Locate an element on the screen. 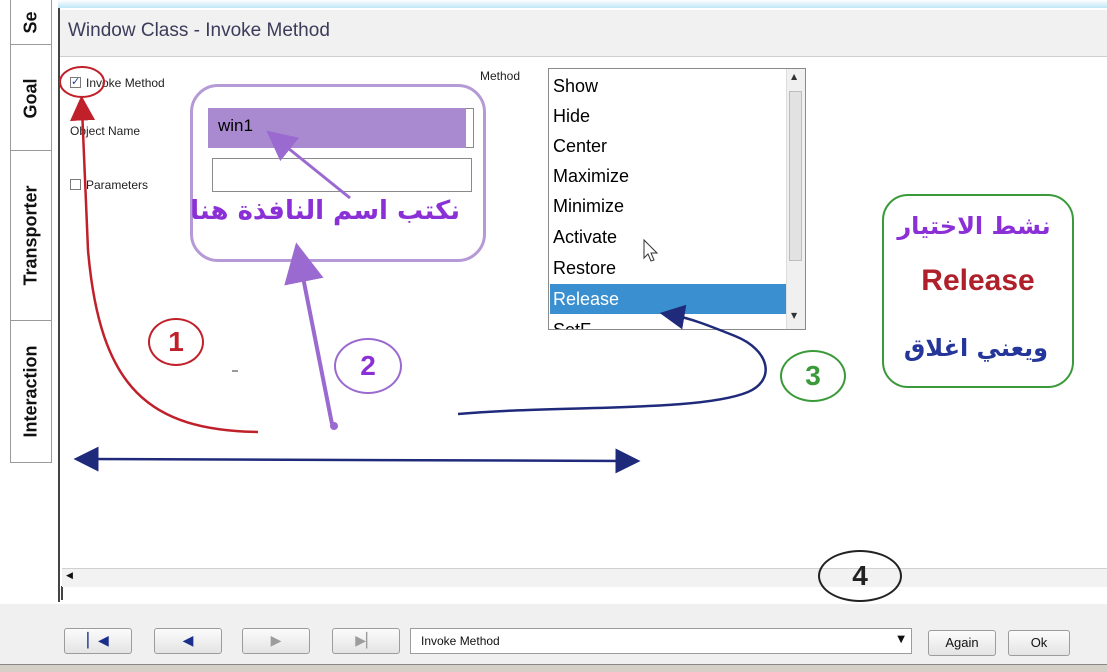 The height and width of the screenshot is (672, 1107). last-icon: ▶▏ is located at coordinates (366, 641).